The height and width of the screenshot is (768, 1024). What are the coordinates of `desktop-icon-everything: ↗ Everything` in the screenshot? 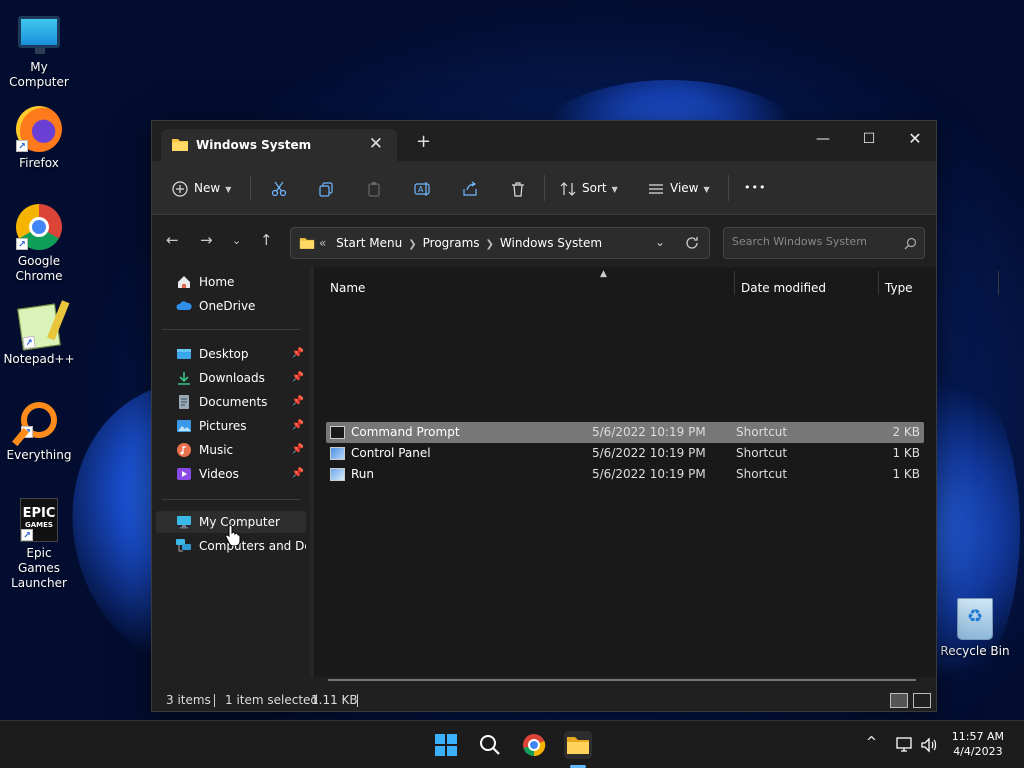 It's located at (39, 432).